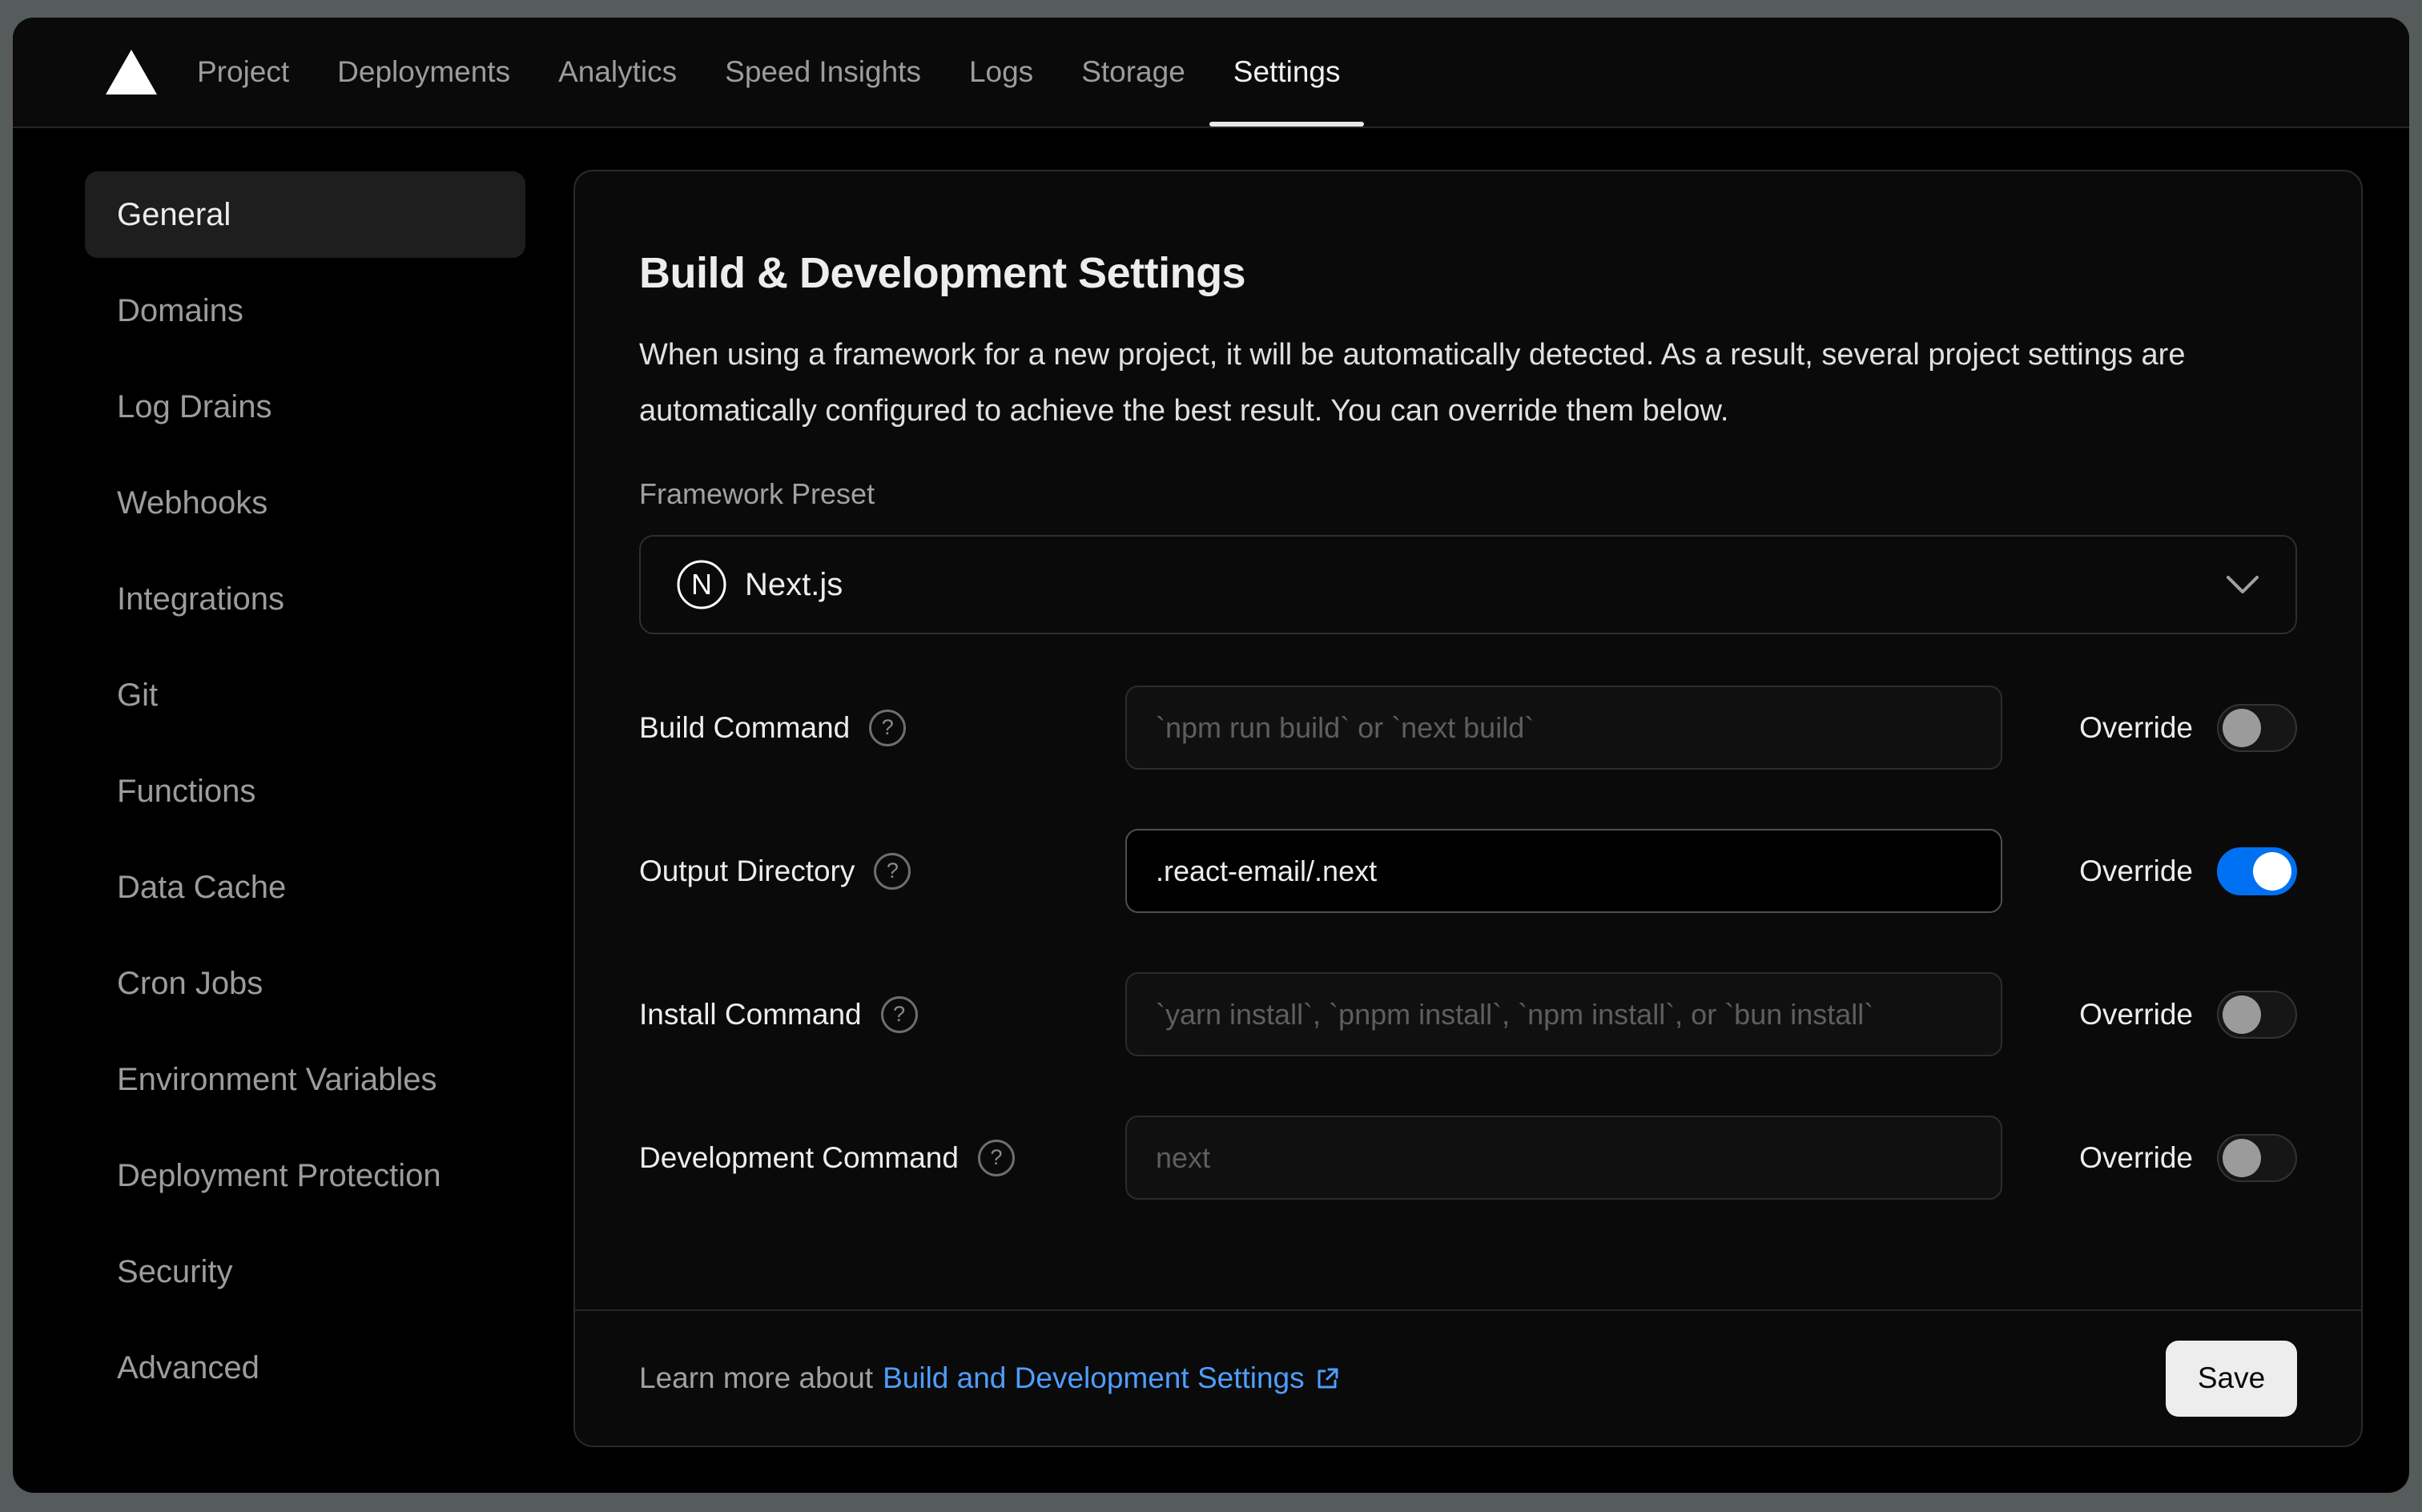  I want to click on external-link-icon, so click(1328, 1378).